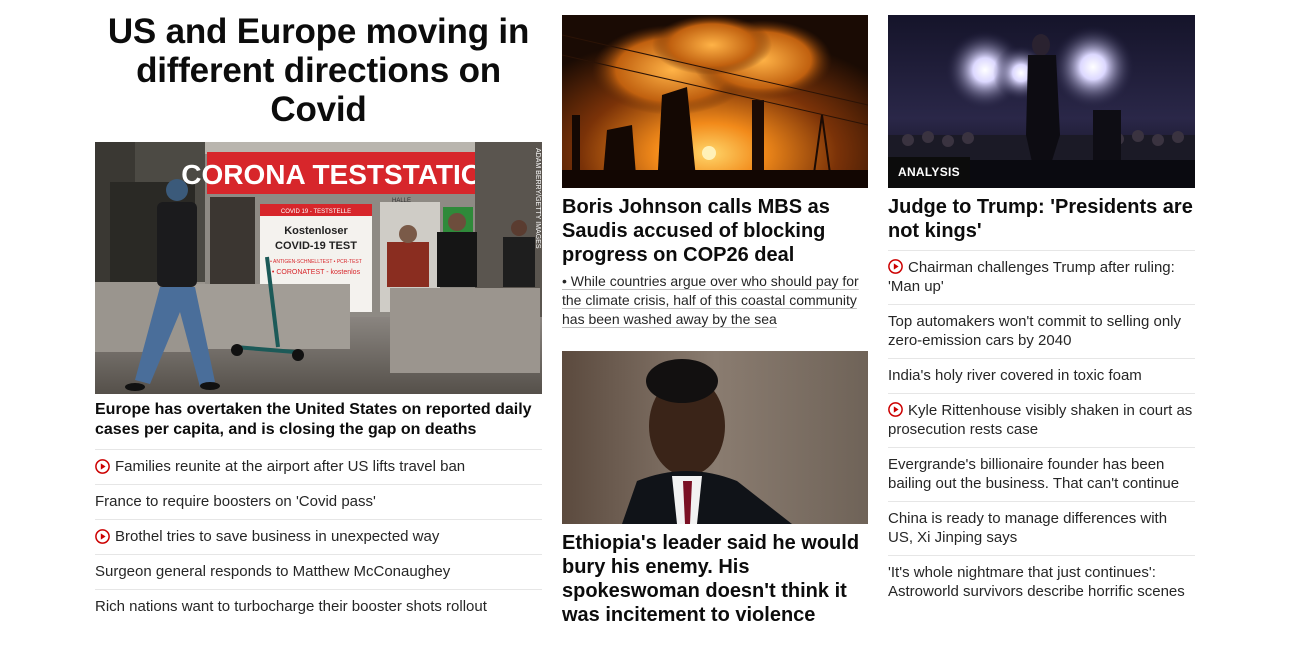 The width and height of the screenshot is (1290, 654). I want to click on photo-credit: ADAM BERRY/GETTY IMAGES, so click(537, 198).